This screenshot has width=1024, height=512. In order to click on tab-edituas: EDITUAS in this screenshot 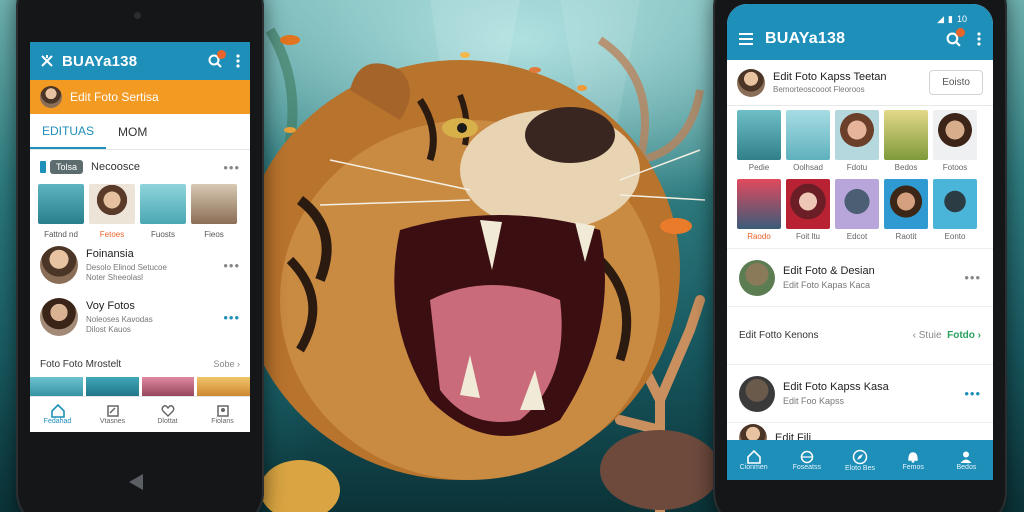, I will do `click(68, 131)`.